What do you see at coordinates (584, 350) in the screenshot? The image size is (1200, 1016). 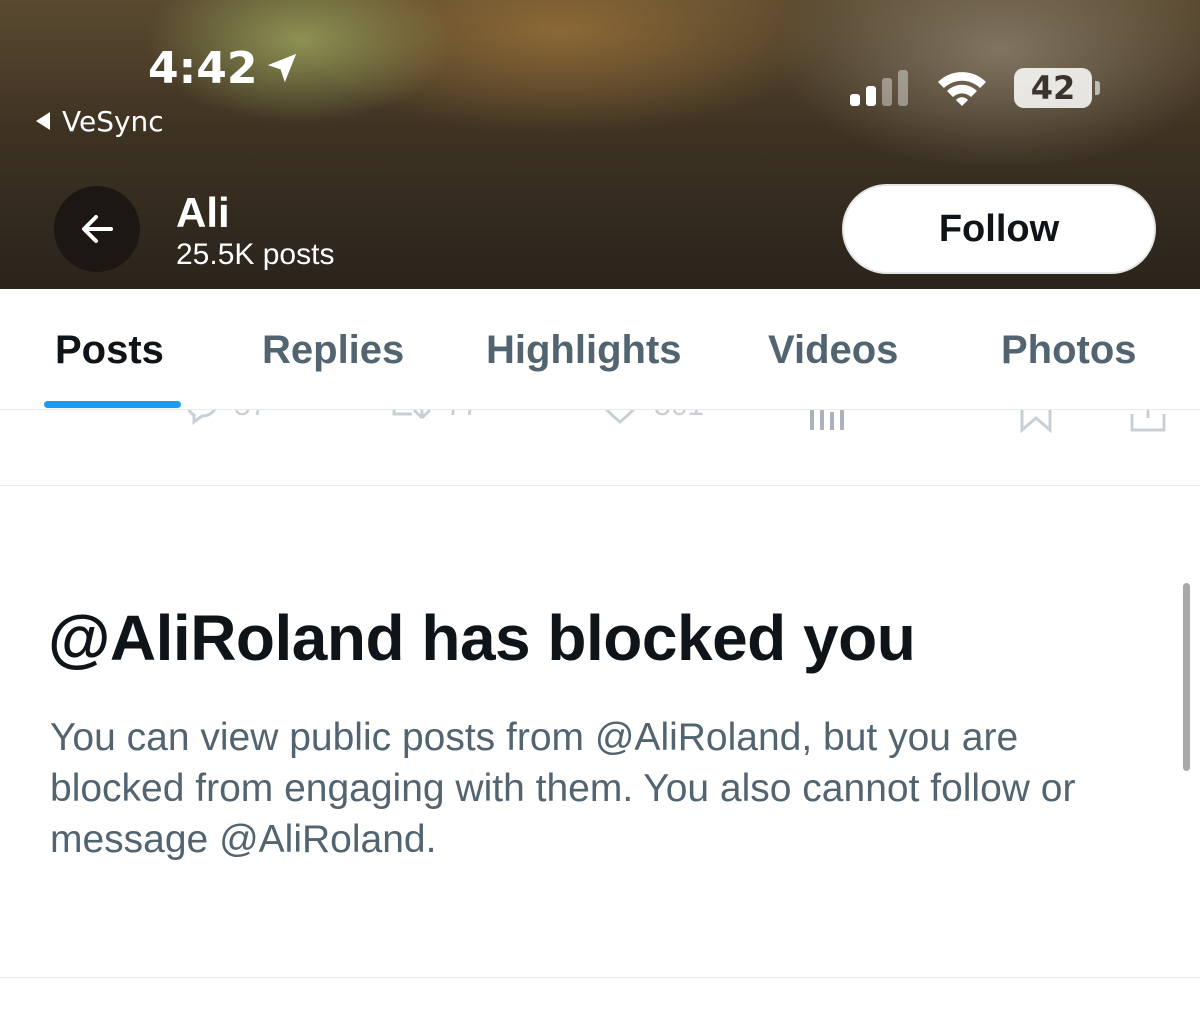 I see `tab-highlights: Highlights` at bounding box center [584, 350].